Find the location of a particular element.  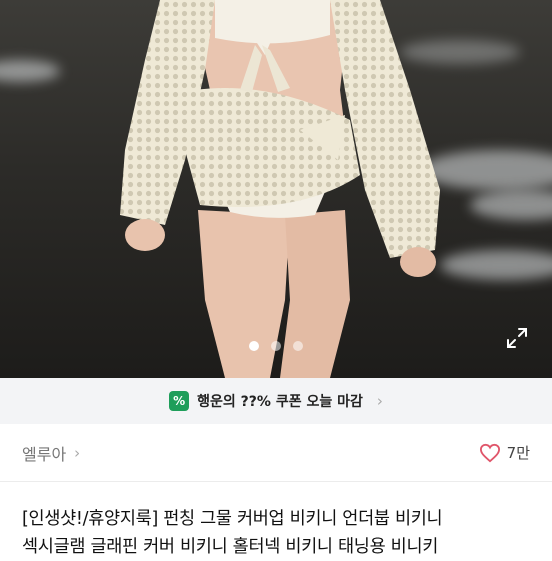

expand-icon is located at coordinates (517, 338).